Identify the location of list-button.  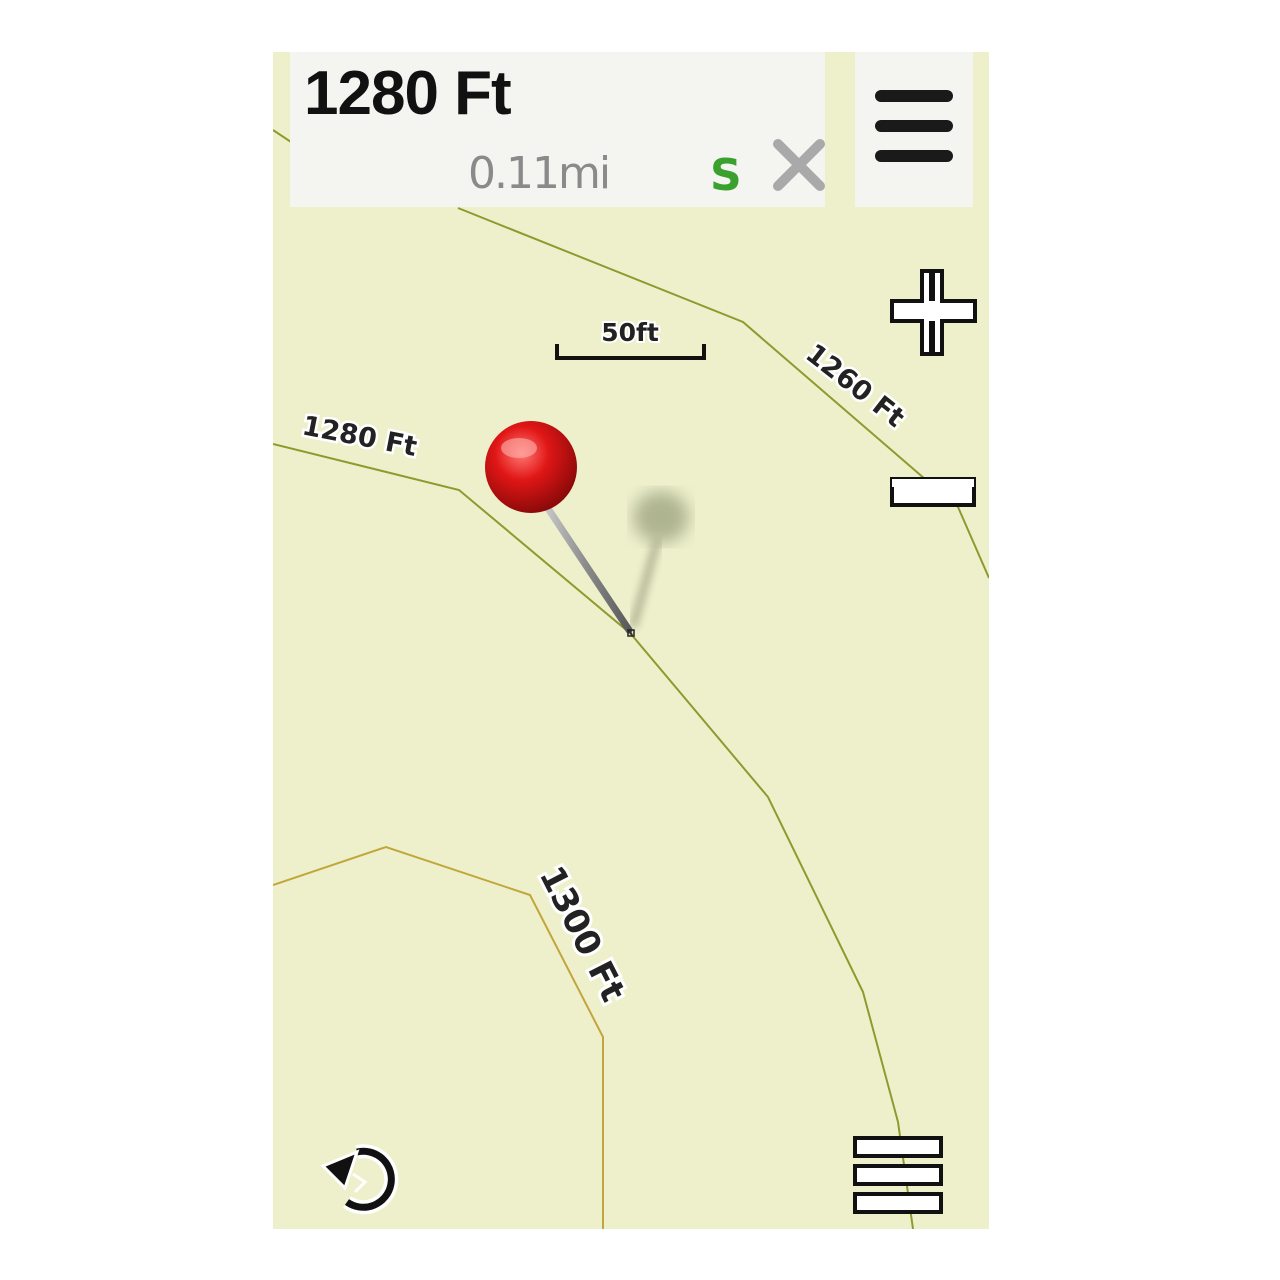
(899, 1177).